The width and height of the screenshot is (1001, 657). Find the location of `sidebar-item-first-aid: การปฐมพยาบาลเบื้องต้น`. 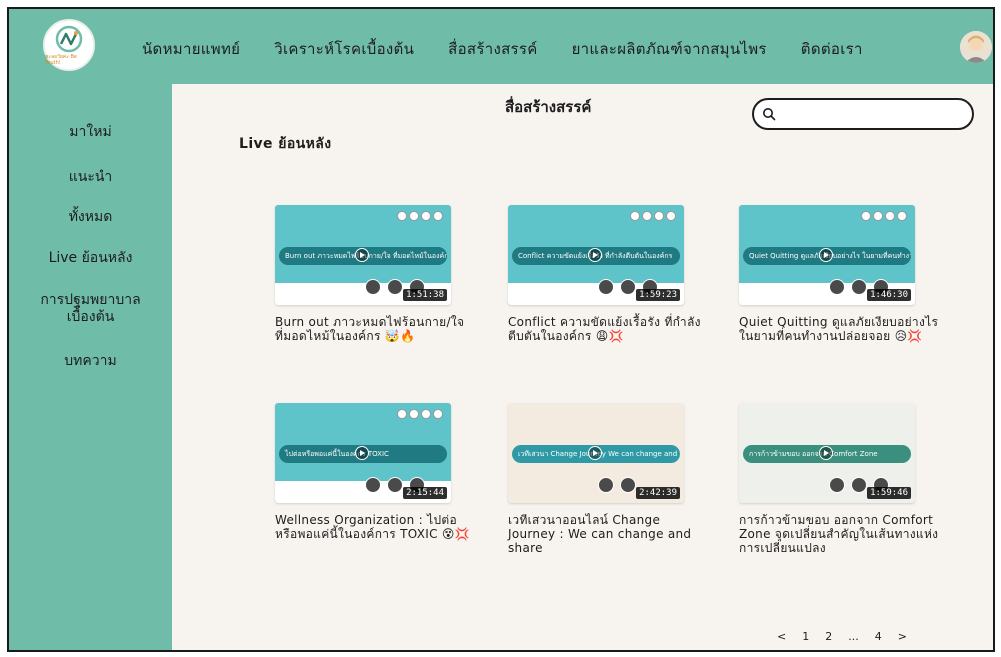

sidebar-item-first-aid: การปฐมพยาบาลเบื้องต้น is located at coordinates (90, 309).